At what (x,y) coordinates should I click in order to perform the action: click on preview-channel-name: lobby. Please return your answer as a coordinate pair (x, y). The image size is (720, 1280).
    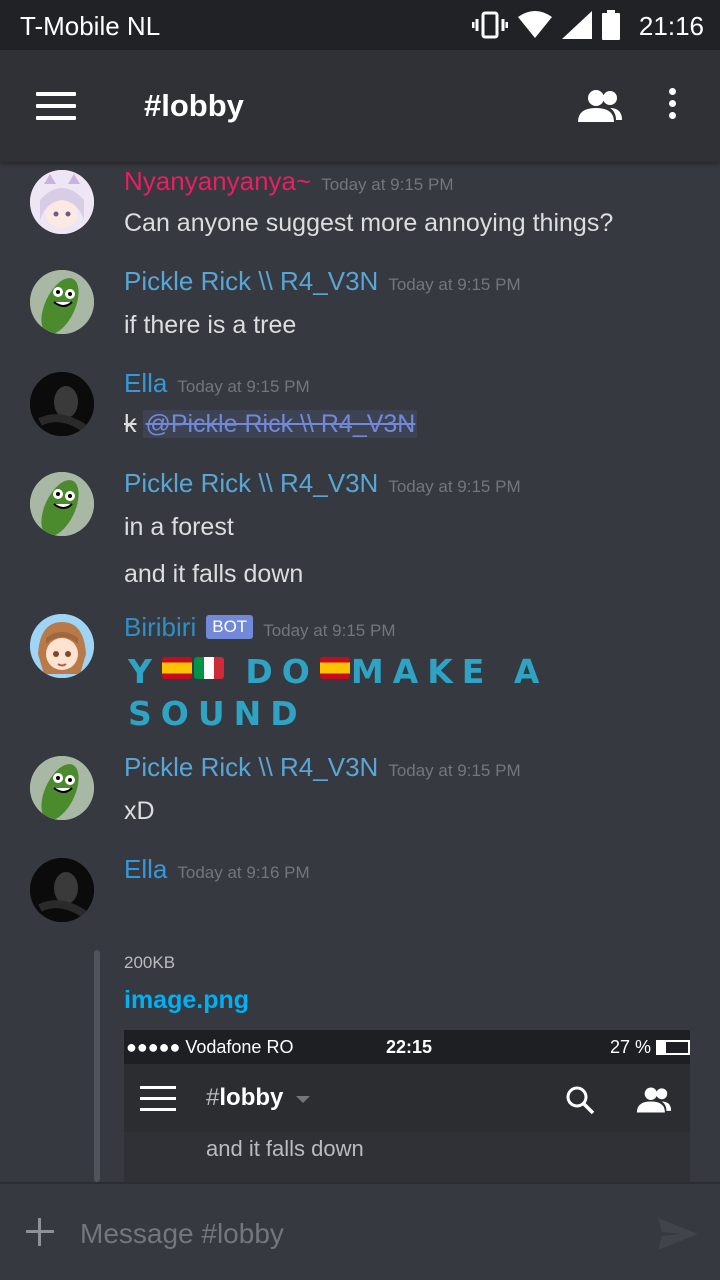
    Looking at the image, I should click on (251, 1097).